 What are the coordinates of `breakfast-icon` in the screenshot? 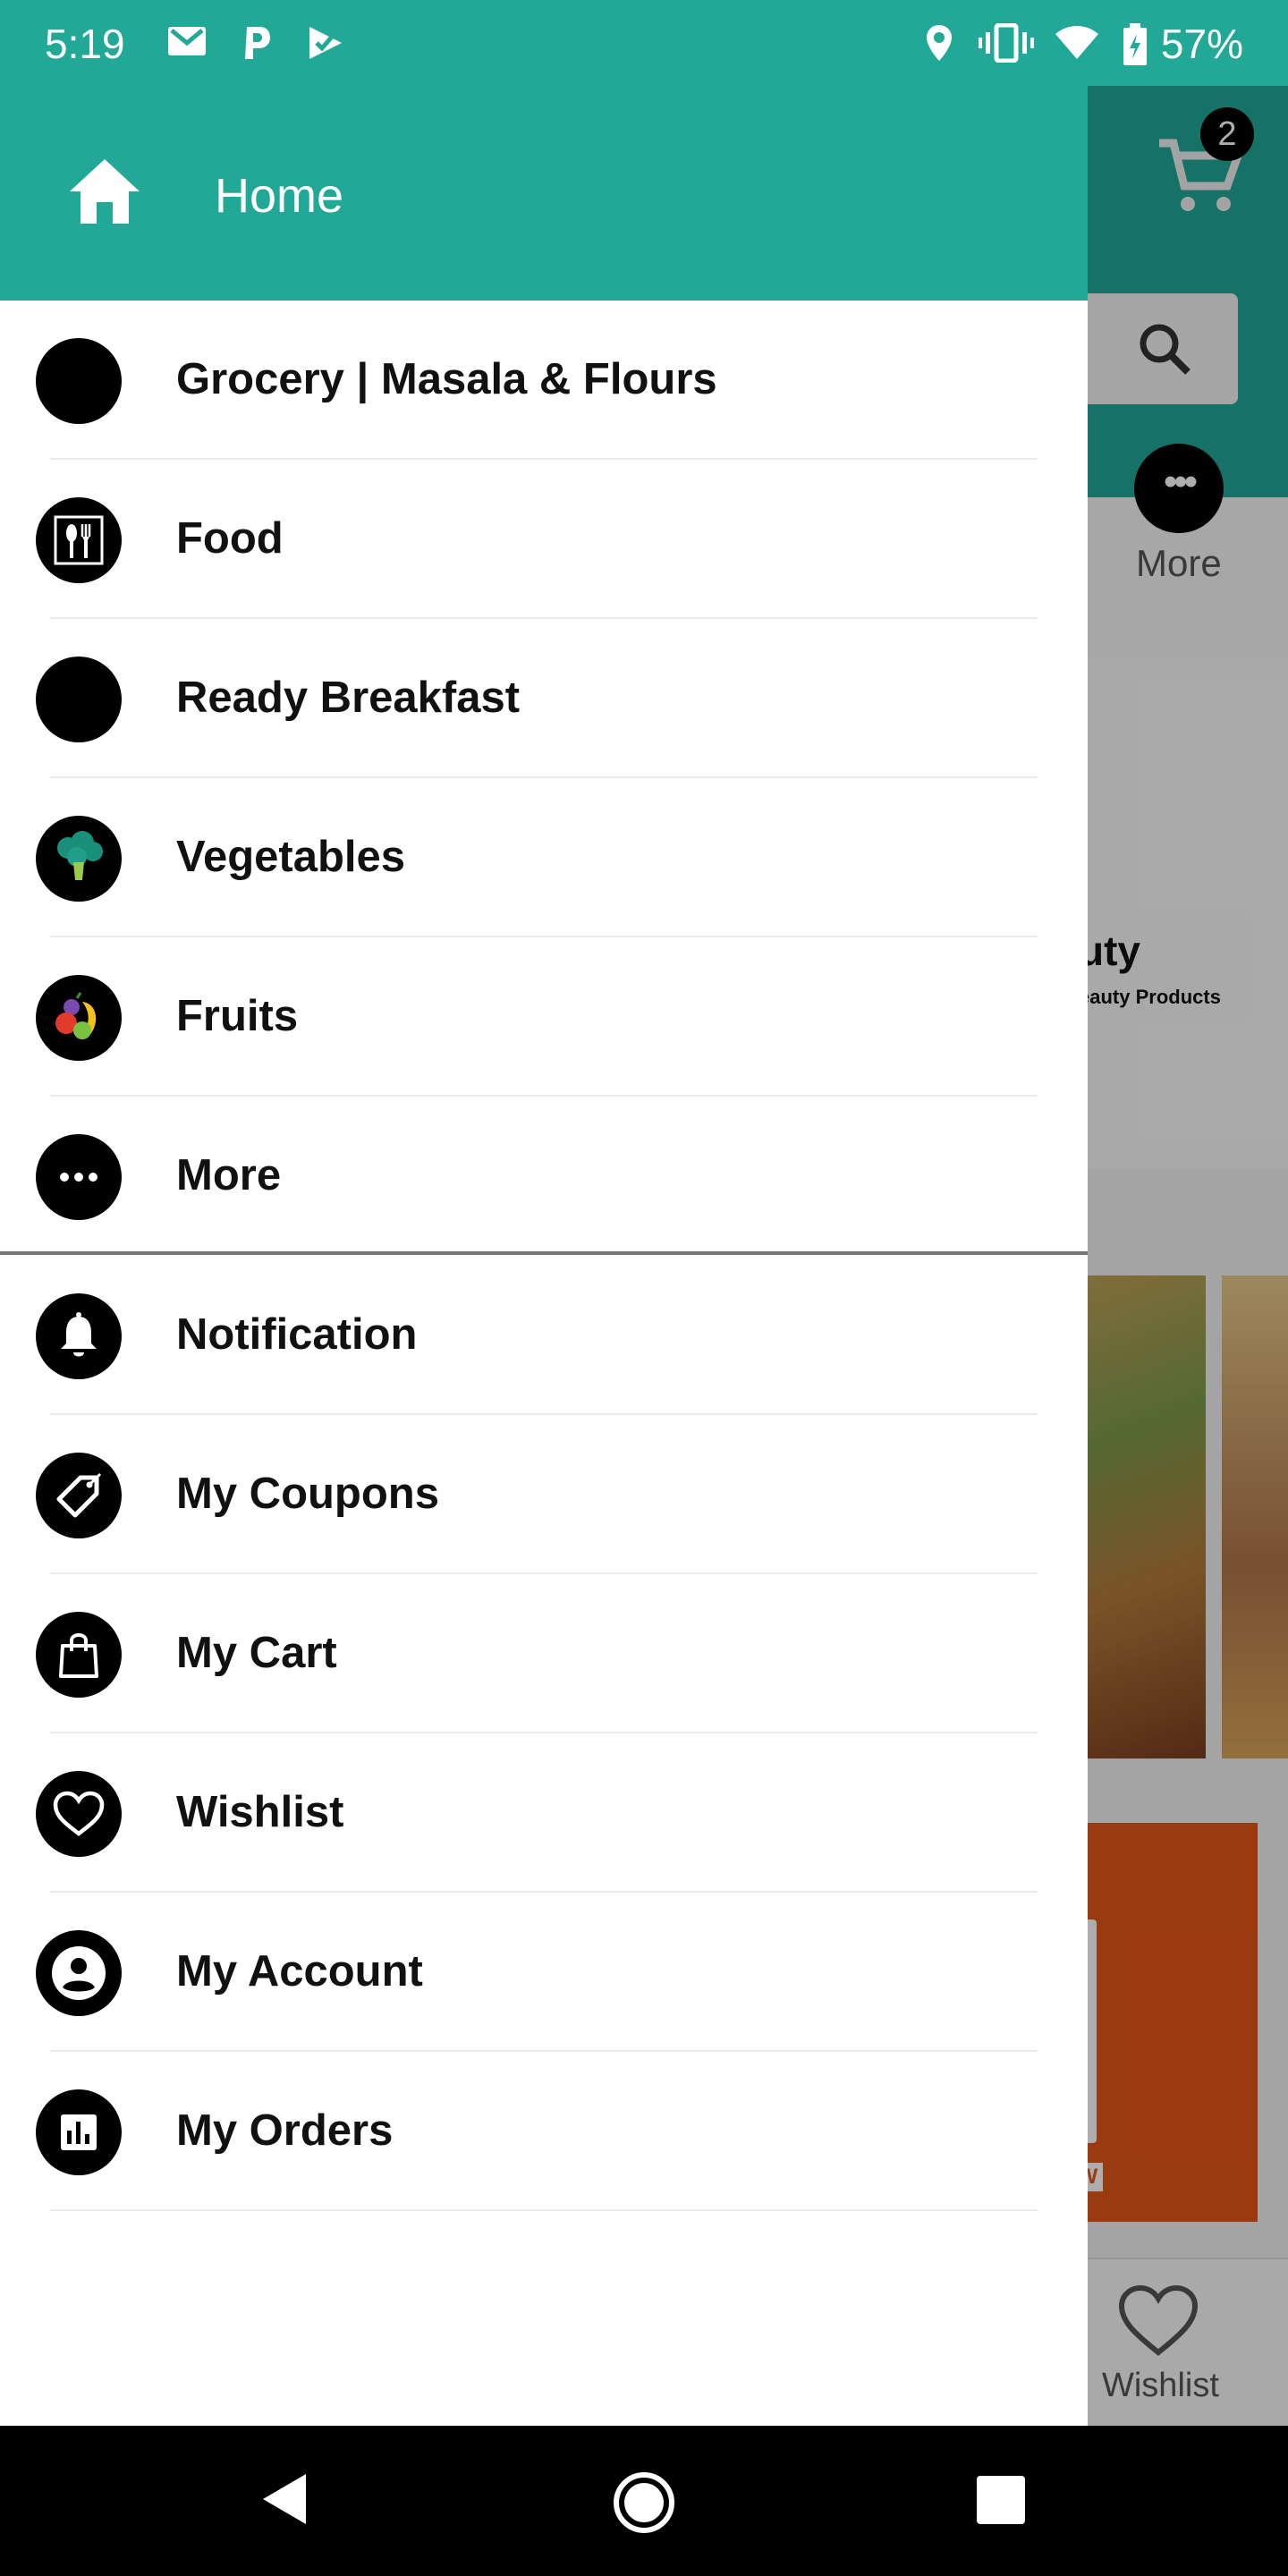 It's located at (79, 699).